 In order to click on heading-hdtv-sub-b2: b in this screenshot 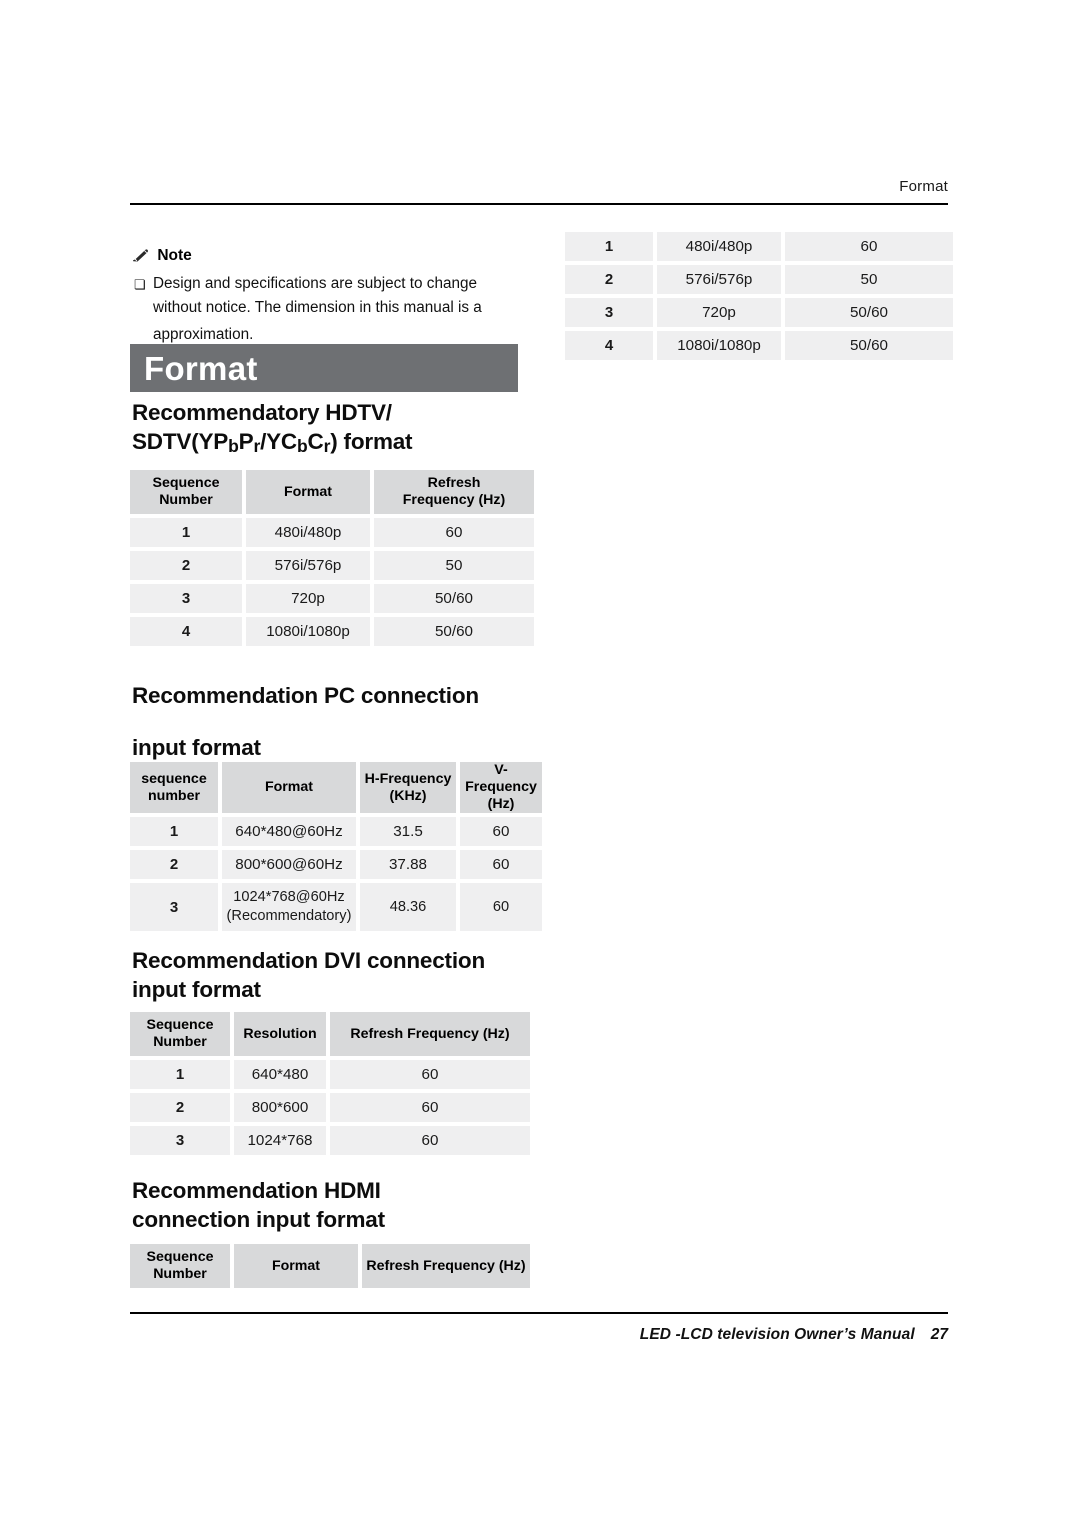, I will do `click(302, 446)`.